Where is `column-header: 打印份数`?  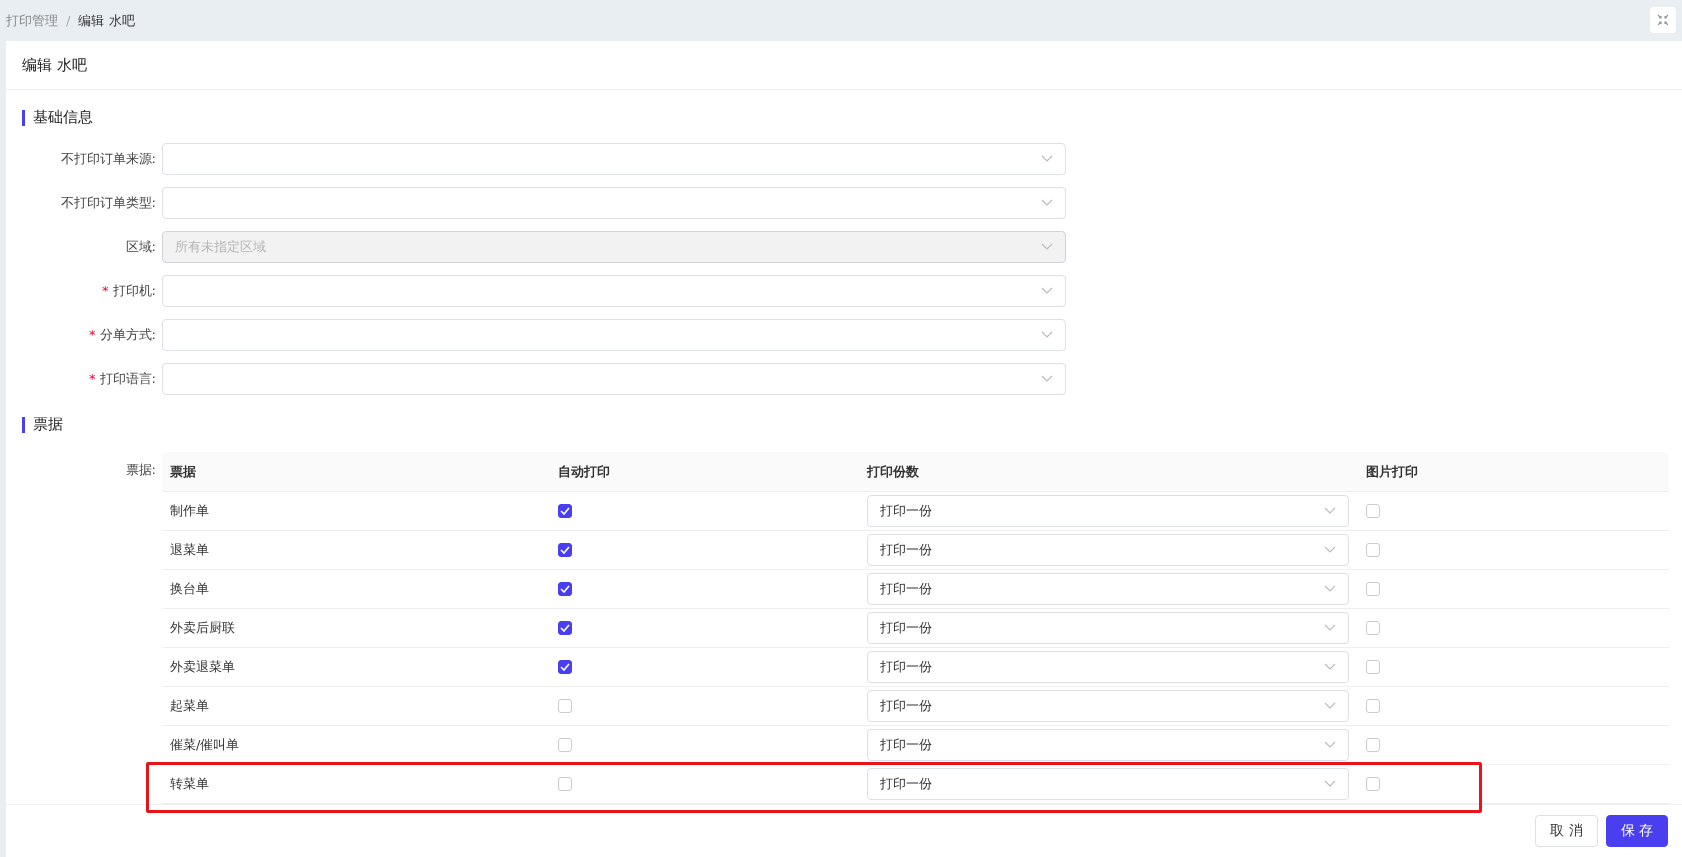 column-header: 打印份数 is located at coordinates (892, 471).